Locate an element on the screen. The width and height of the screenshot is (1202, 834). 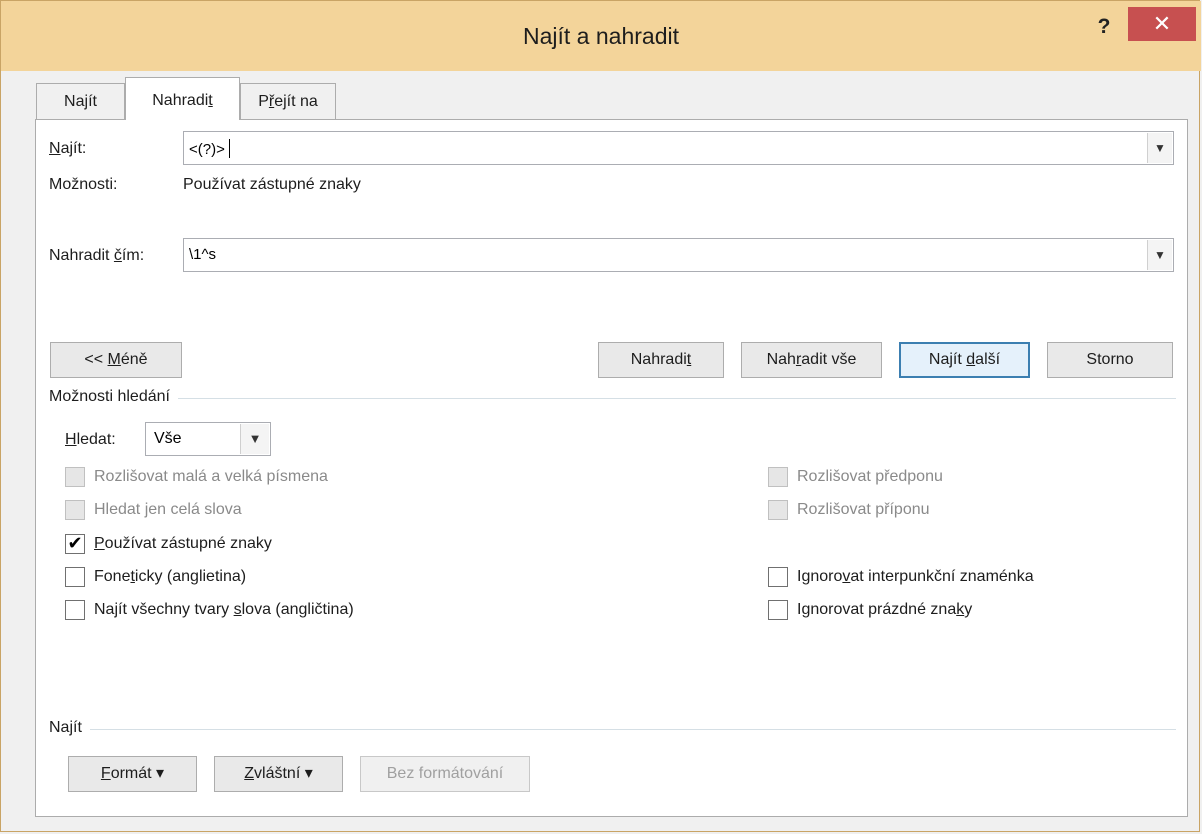
replace-button: Nahradit is located at coordinates (661, 360).